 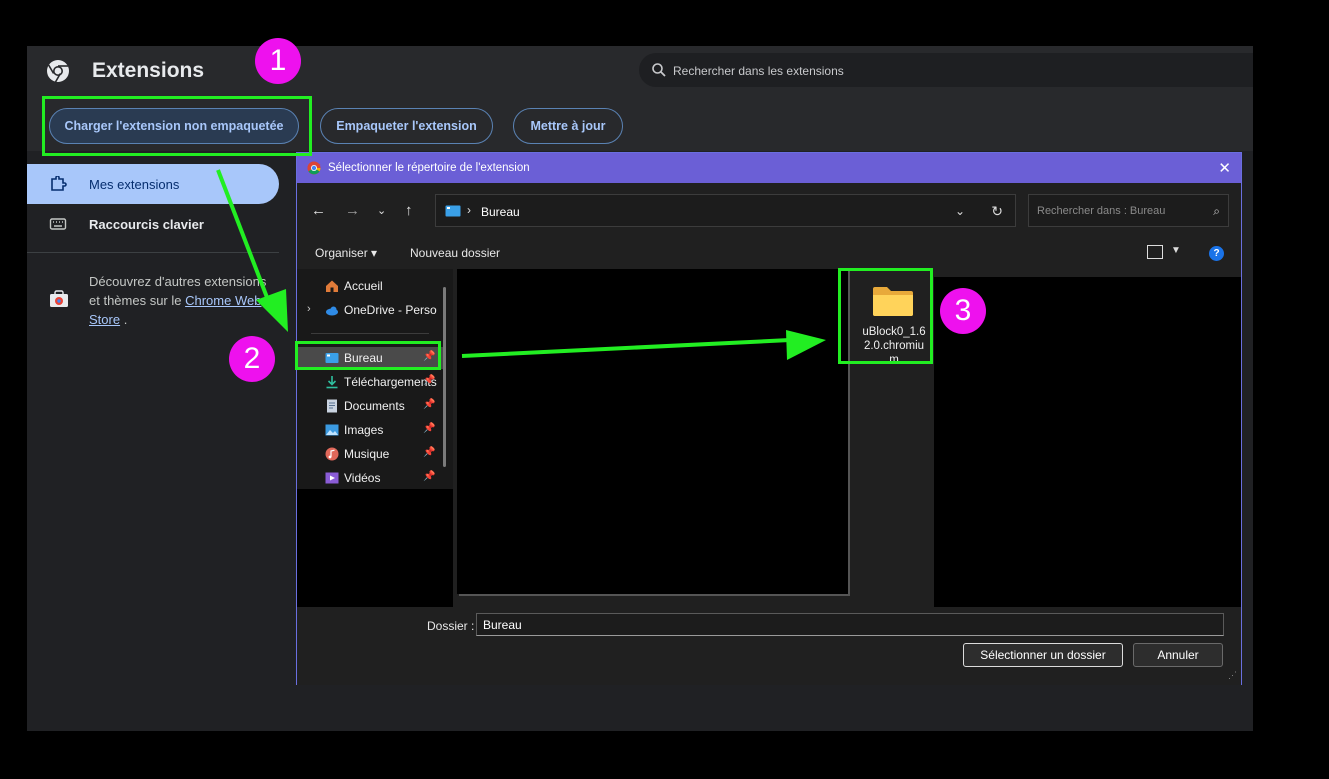 What do you see at coordinates (59, 183) in the screenshot?
I see `puzzle-icon` at bounding box center [59, 183].